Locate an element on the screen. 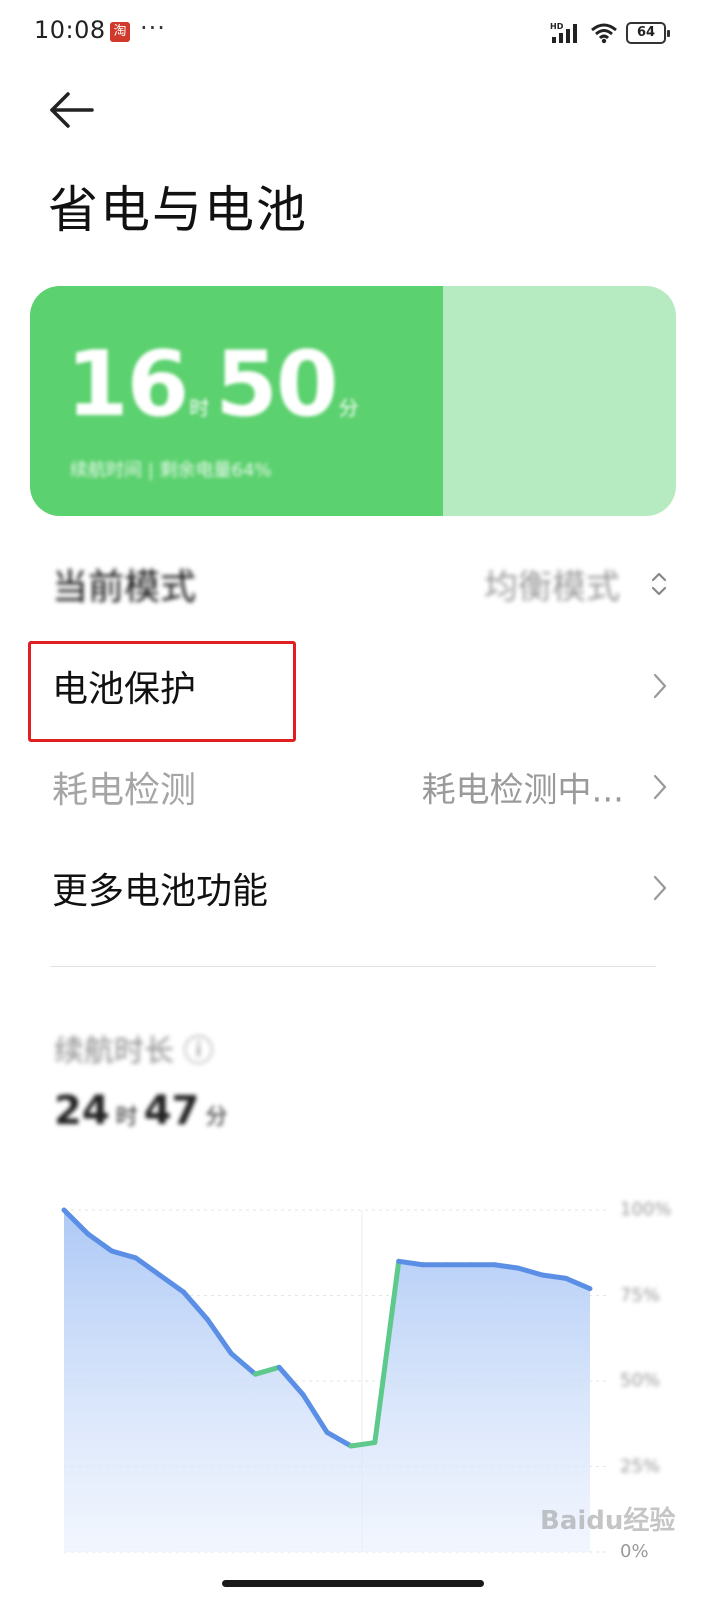  battery-card-subtitle: 续航时间 | 剩余电量64% is located at coordinates (171, 470).